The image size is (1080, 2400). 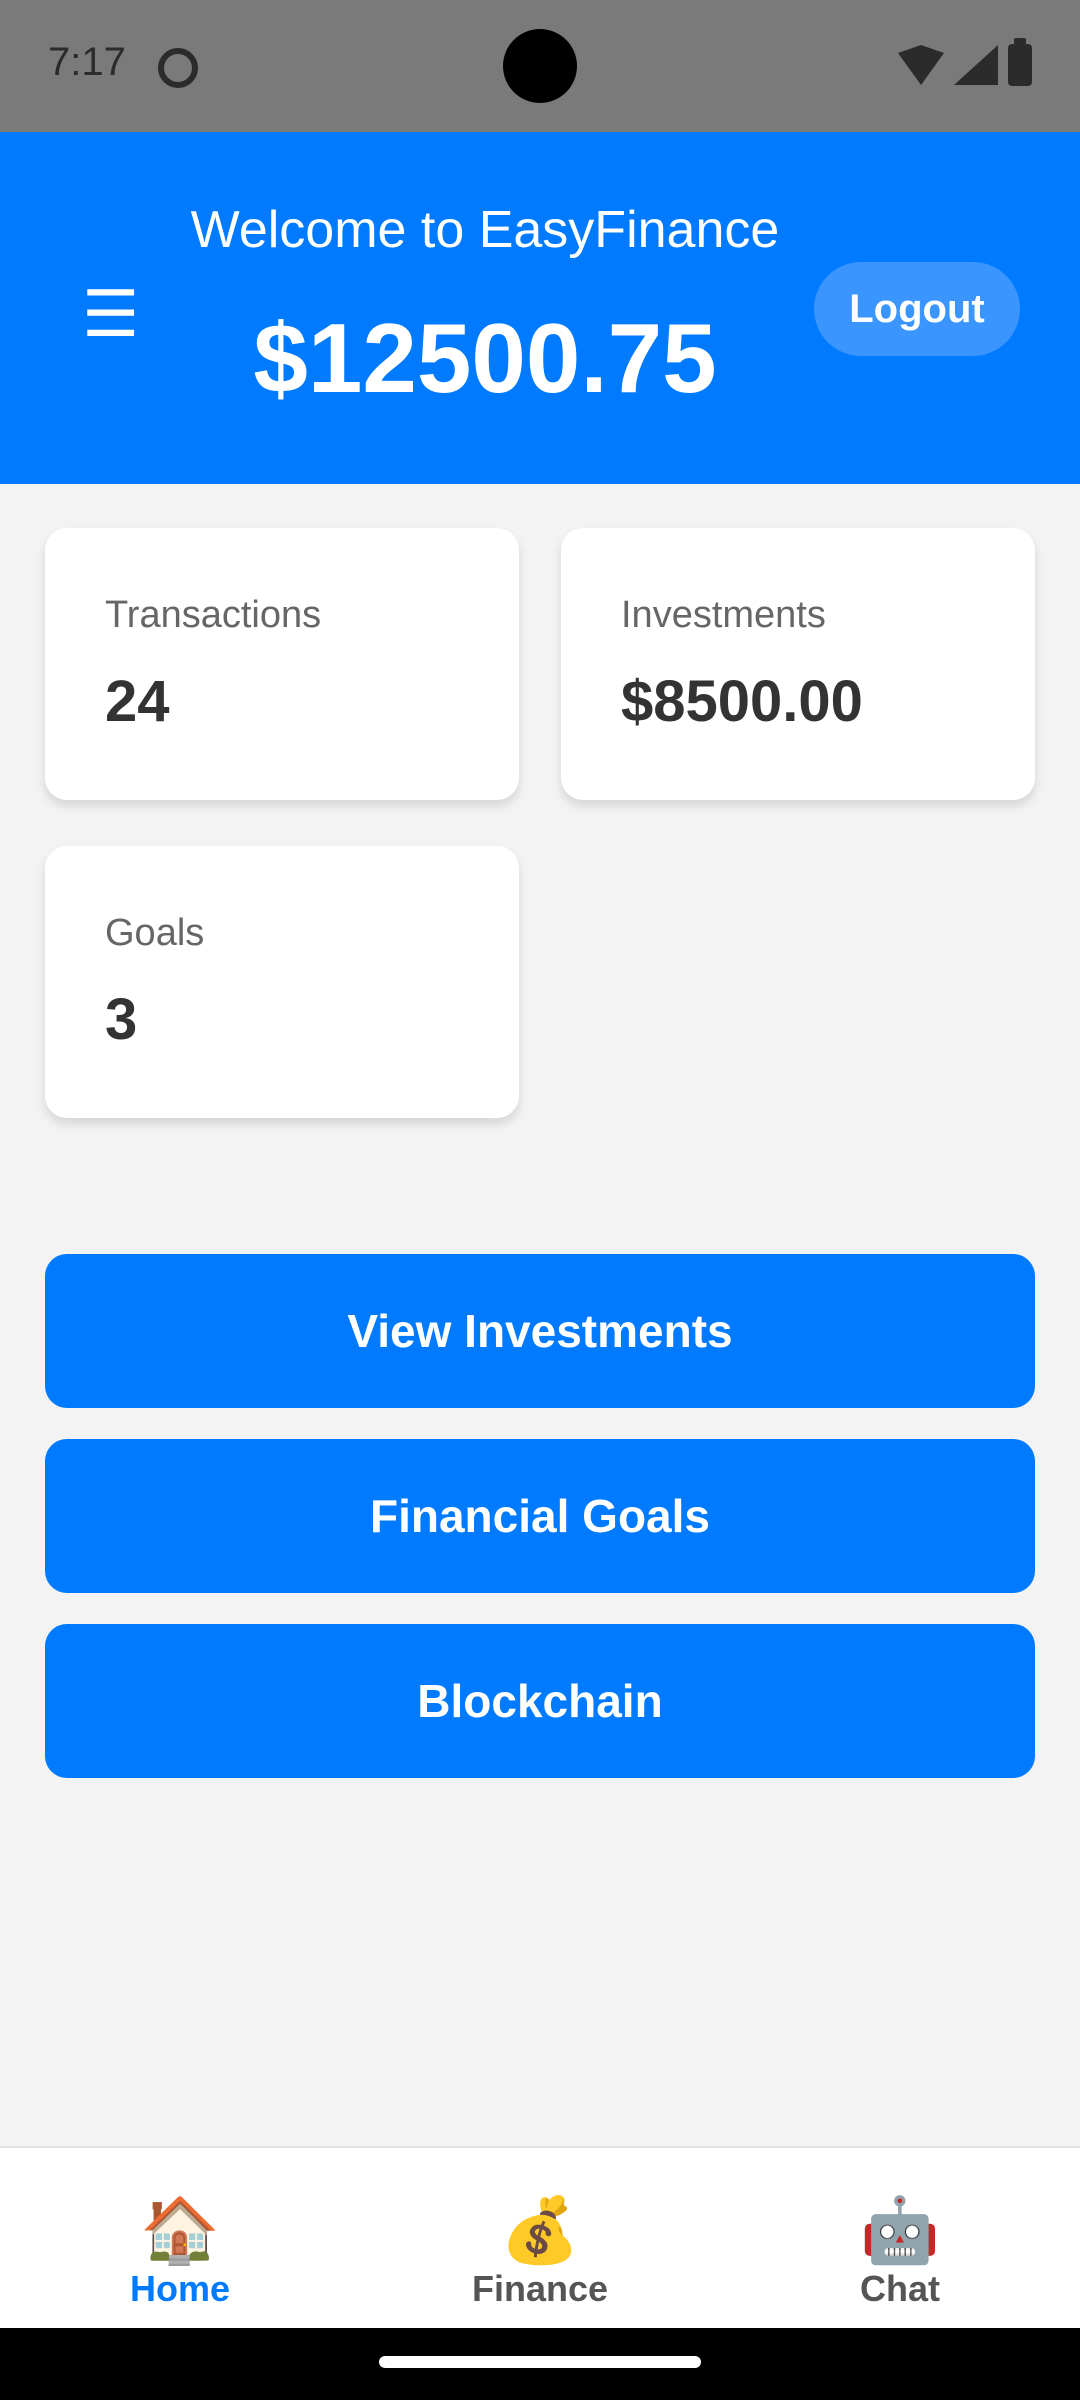 What do you see at coordinates (137, 701) in the screenshot?
I see `card-value: 24` at bounding box center [137, 701].